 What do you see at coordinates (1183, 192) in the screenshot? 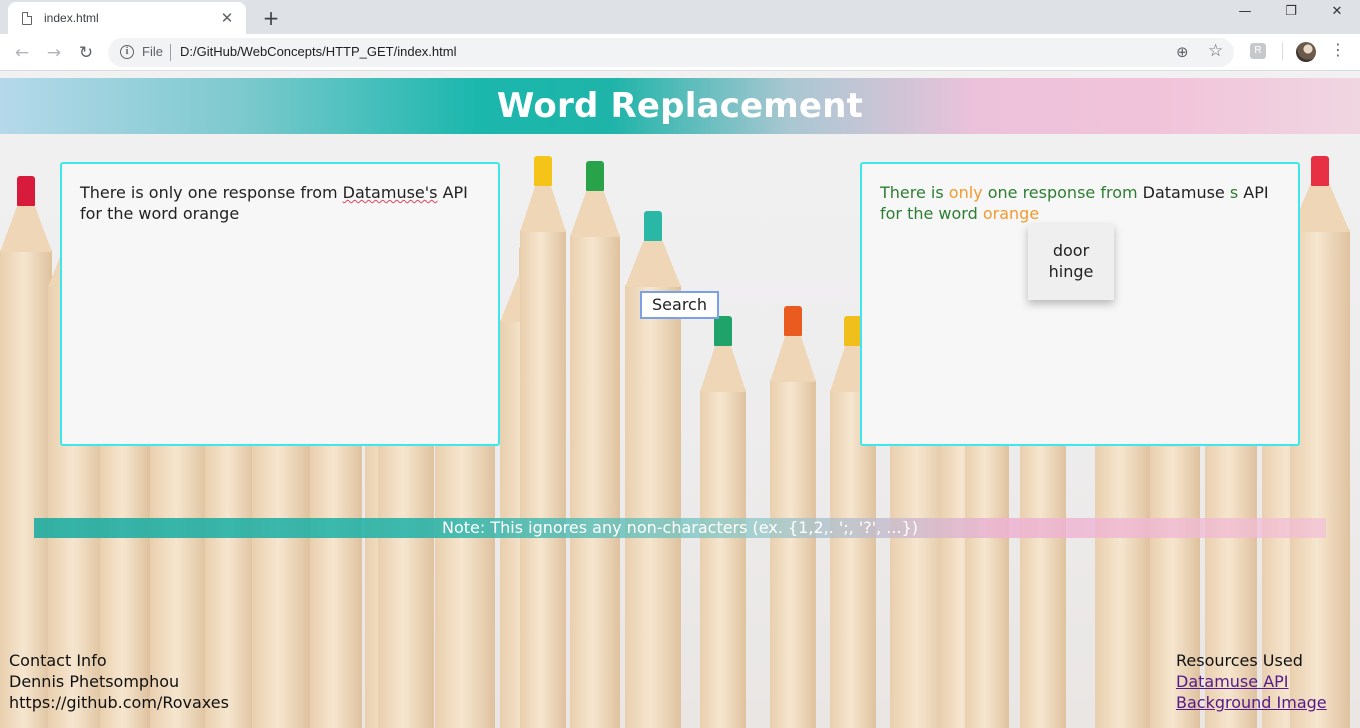
I see `output-word: Datamuse` at bounding box center [1183, 192].